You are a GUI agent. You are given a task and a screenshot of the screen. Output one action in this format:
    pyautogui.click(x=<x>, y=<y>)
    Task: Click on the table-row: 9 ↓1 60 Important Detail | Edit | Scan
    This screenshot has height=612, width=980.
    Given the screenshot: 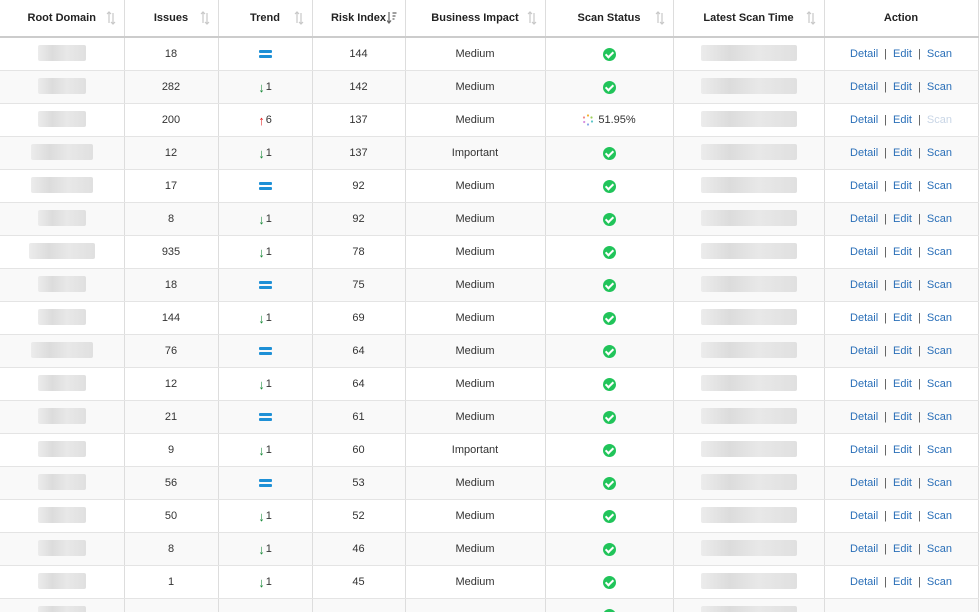 What is the action you would take?
    pyautogui.click(x=489, y=450)
    